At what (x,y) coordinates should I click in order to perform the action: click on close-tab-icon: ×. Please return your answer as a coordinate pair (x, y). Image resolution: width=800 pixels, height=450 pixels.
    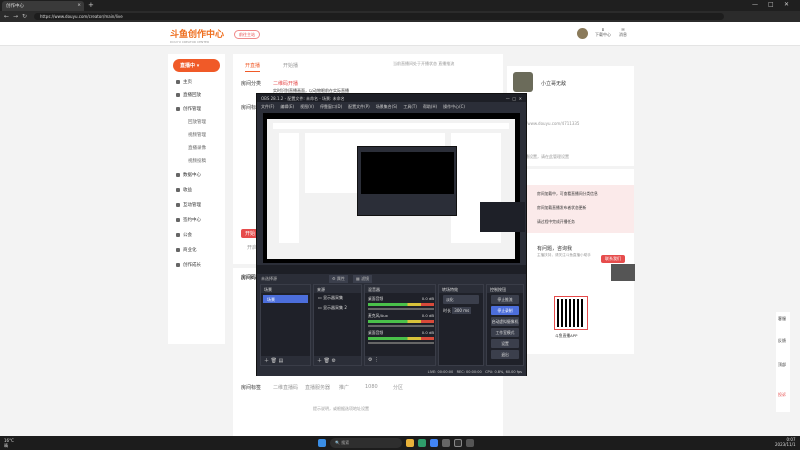
    Looking at the image, I should click on (79, 5).